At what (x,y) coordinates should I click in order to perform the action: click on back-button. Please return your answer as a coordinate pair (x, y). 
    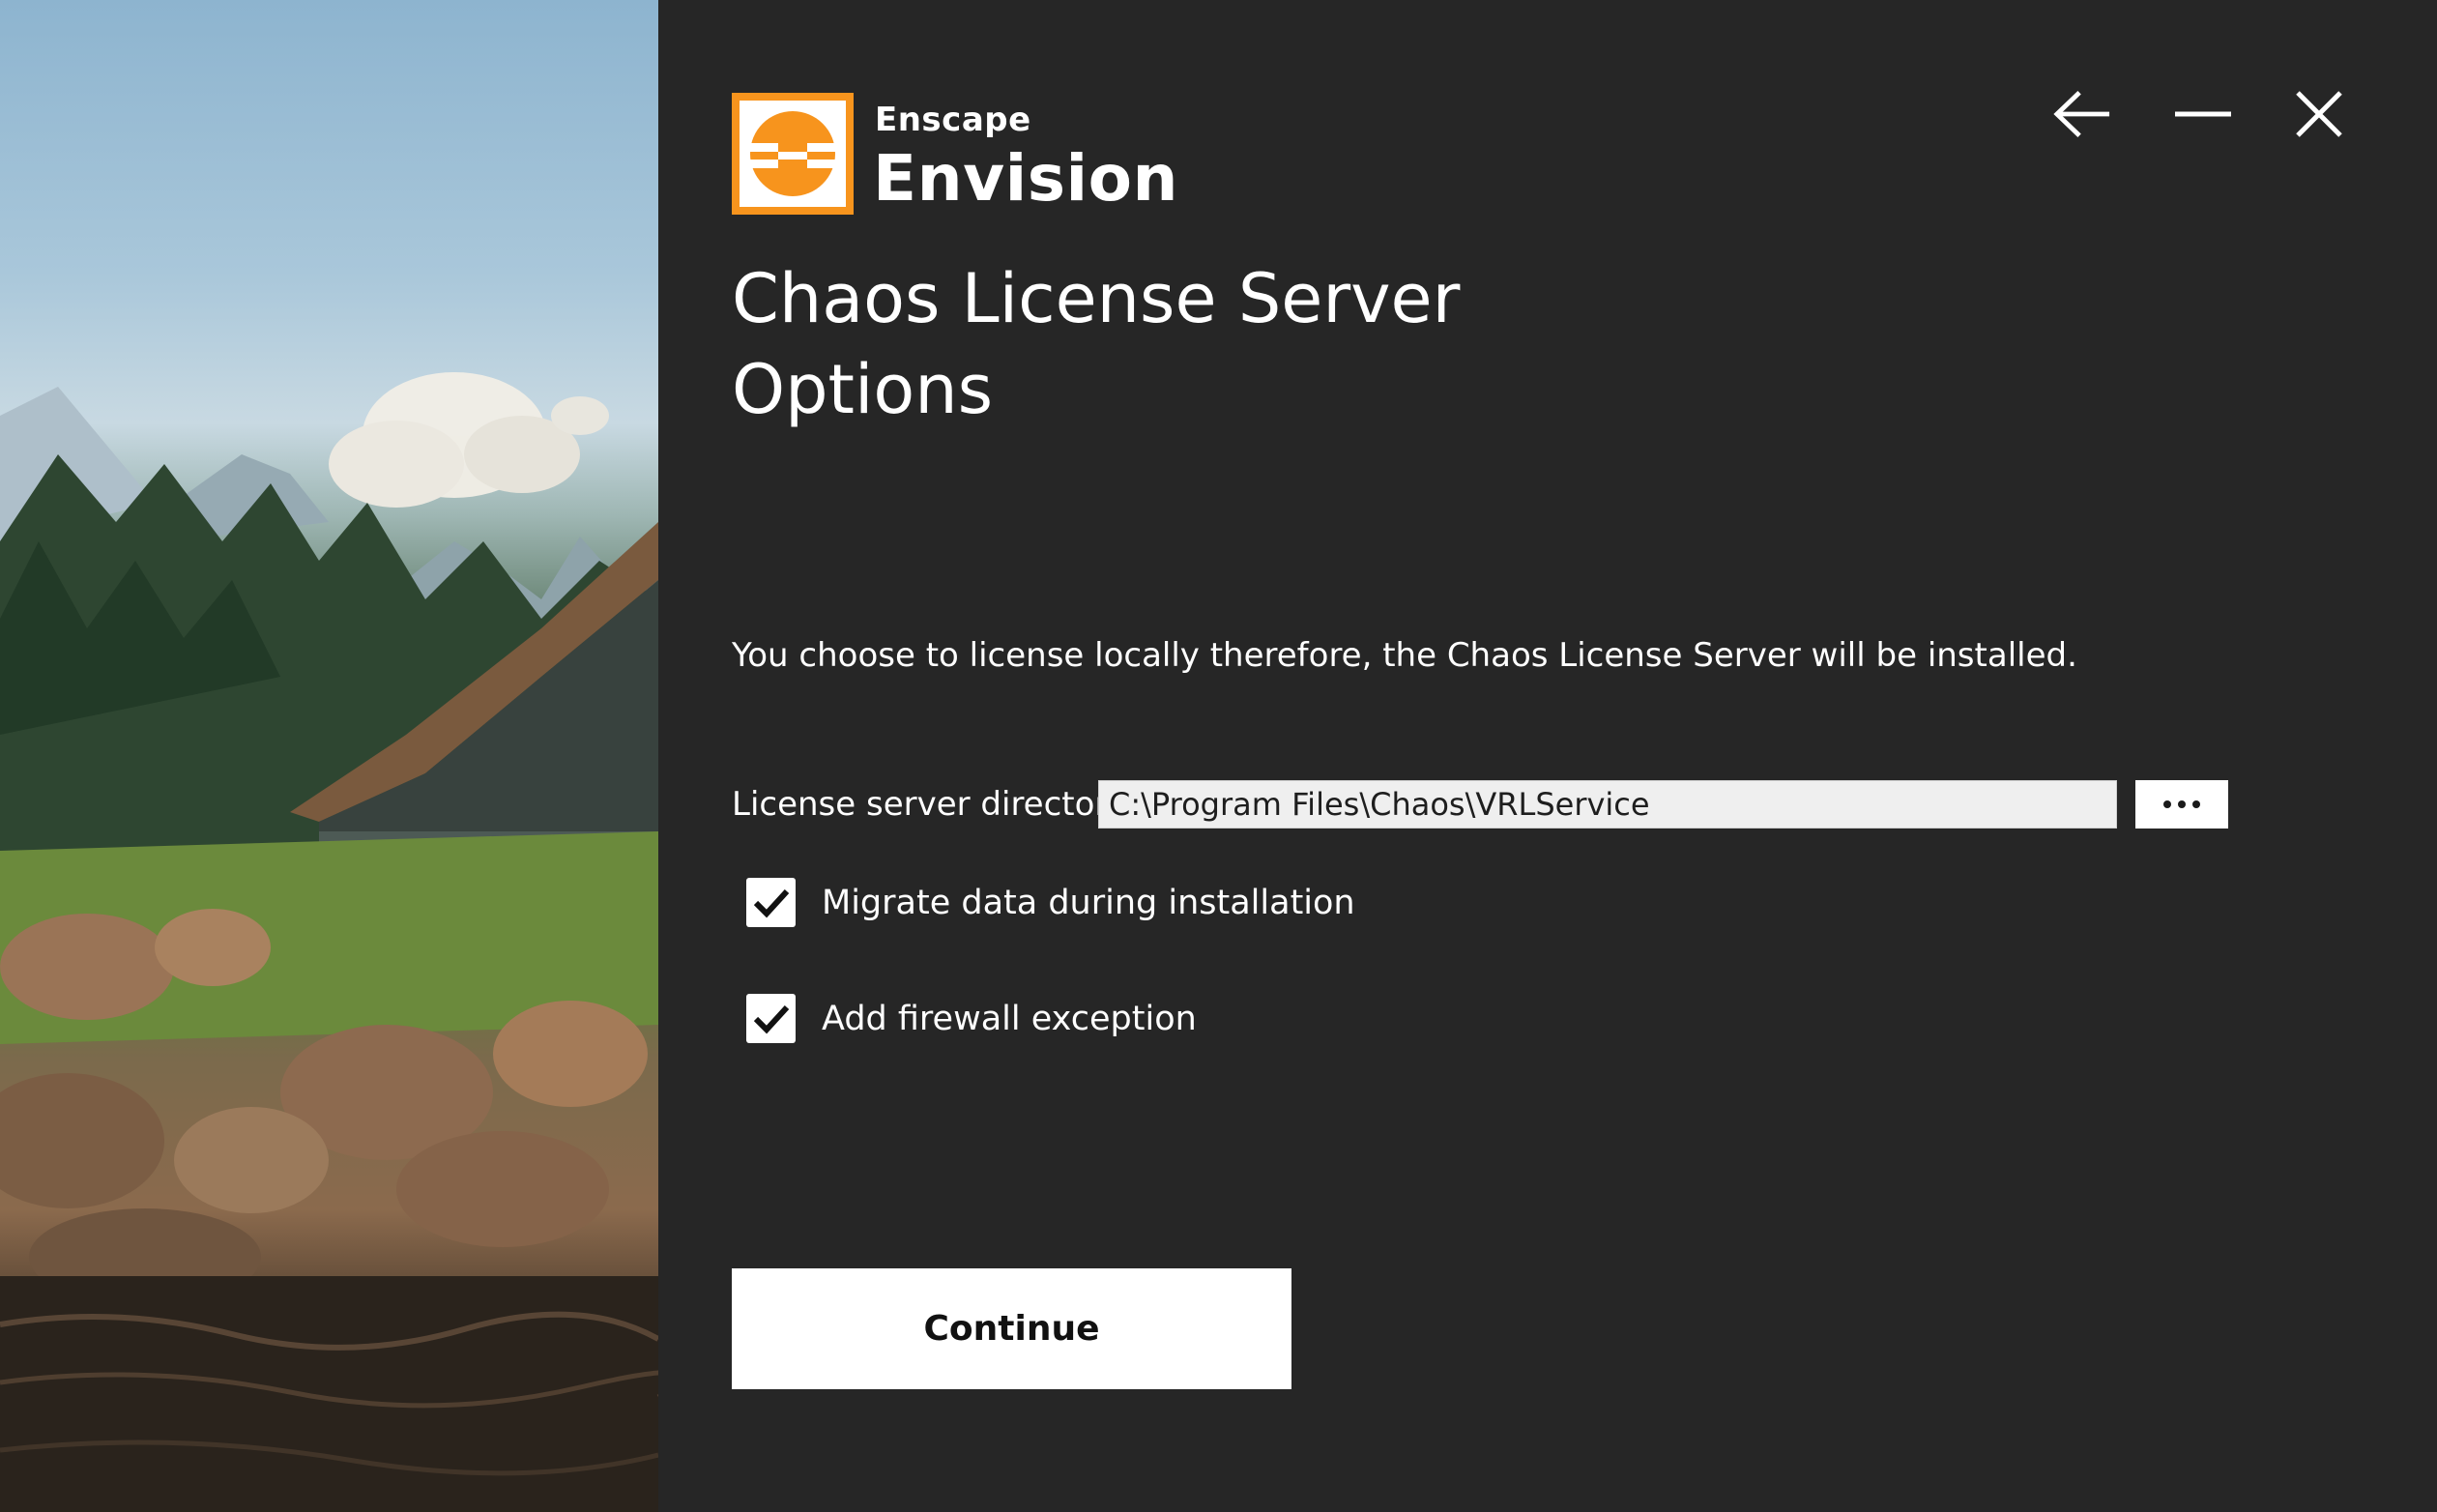
    Looking at the image, I should click on (2082, 114).